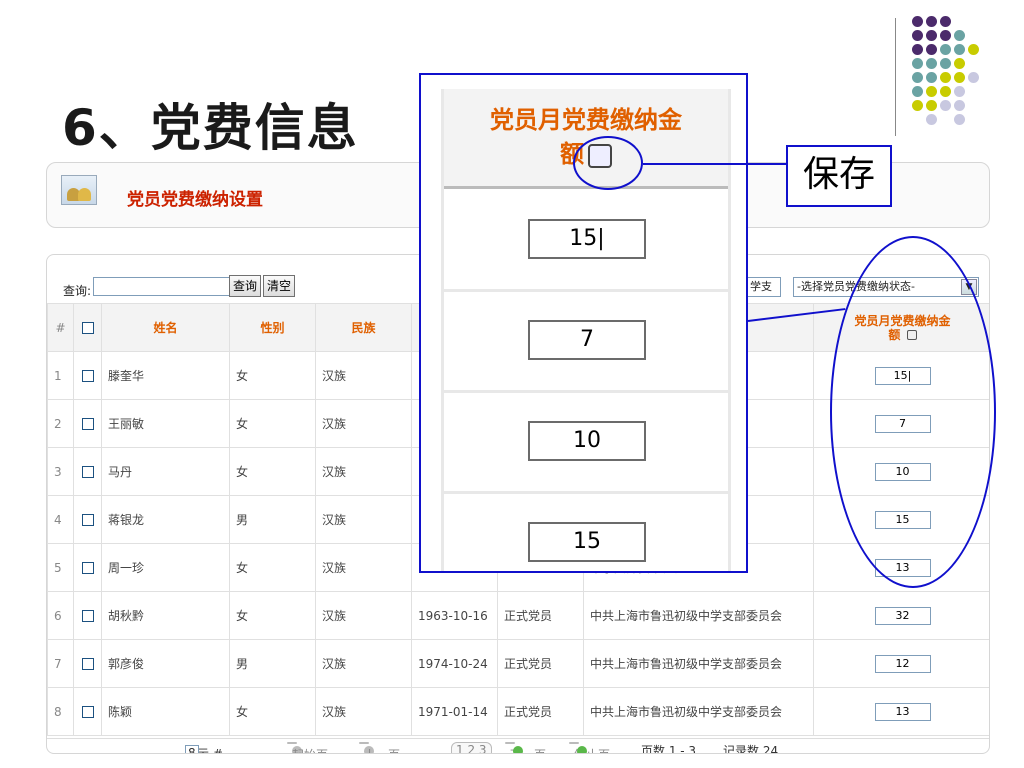  I want to click on member-fee: 32, so click(901, 615).